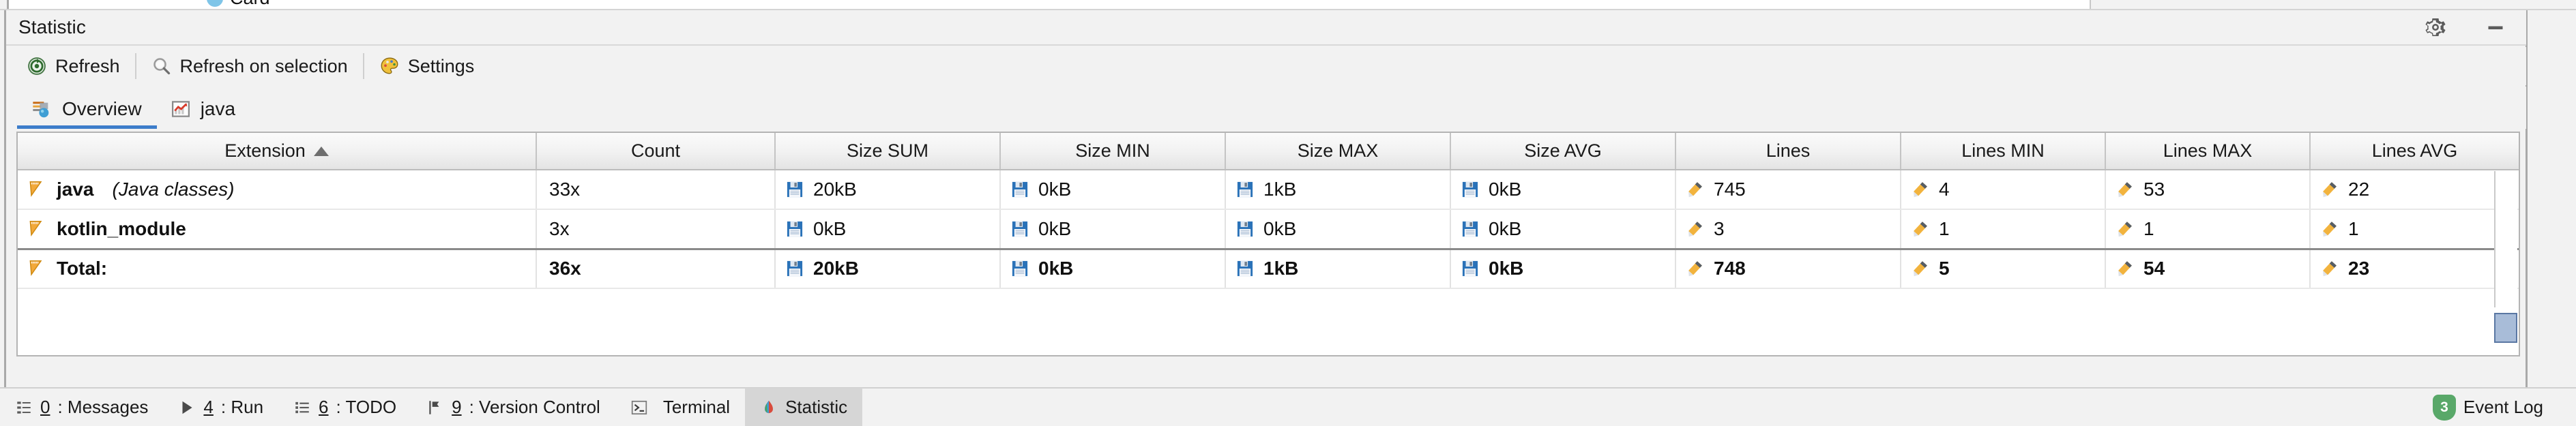  I want to click on table-vertical-scrollbar-track, so click(2505, 239).